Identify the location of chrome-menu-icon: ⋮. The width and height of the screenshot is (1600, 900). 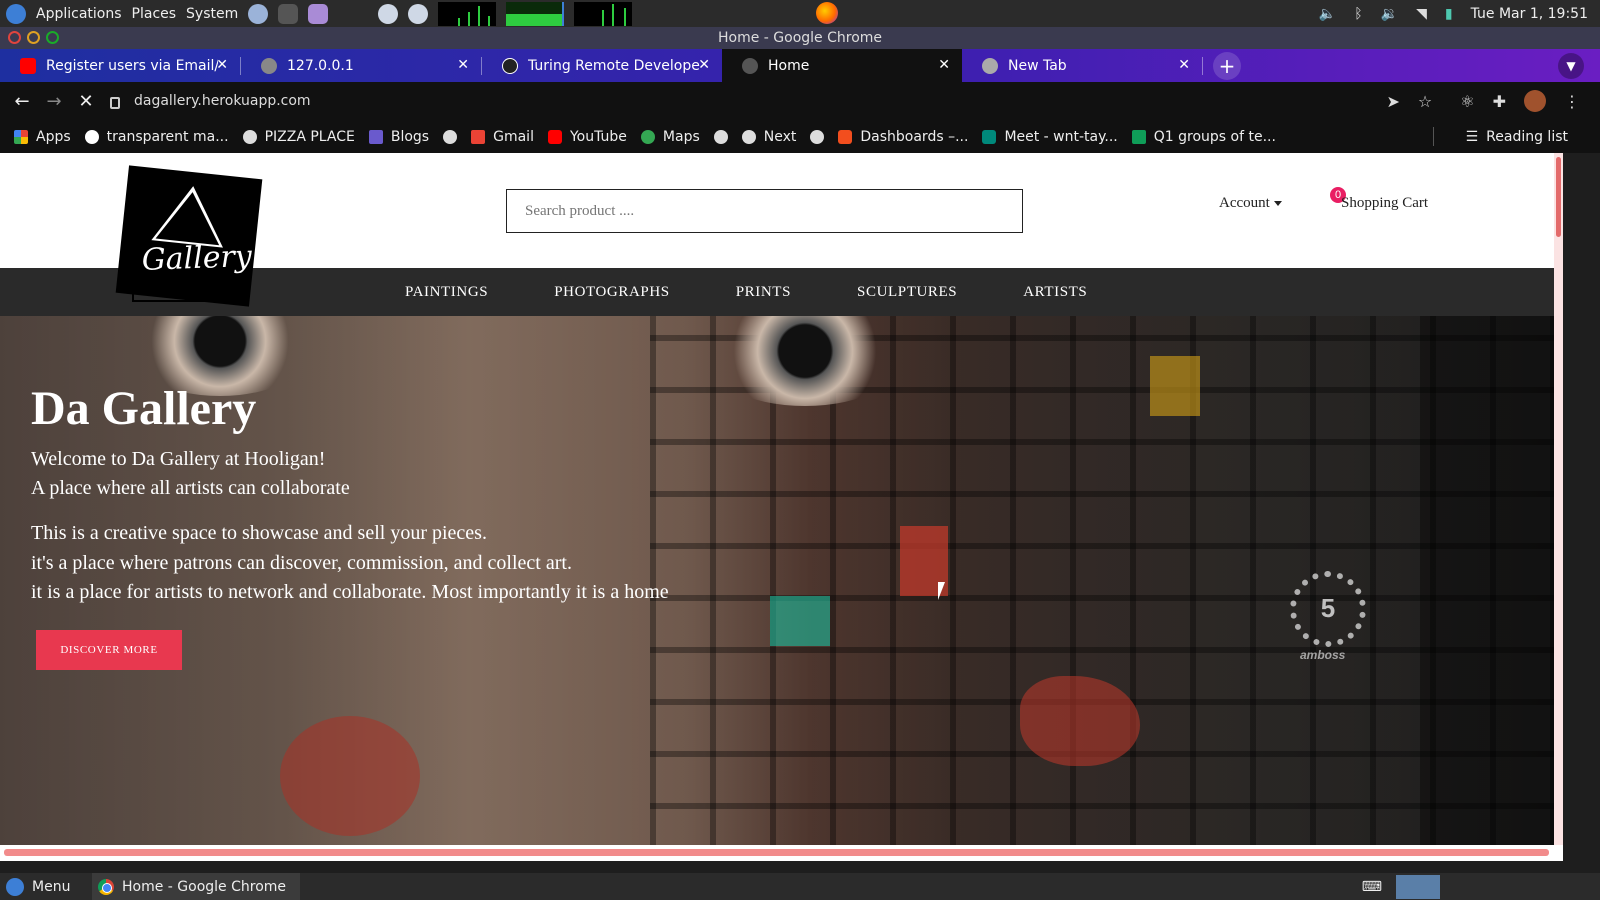
(1572, 101).